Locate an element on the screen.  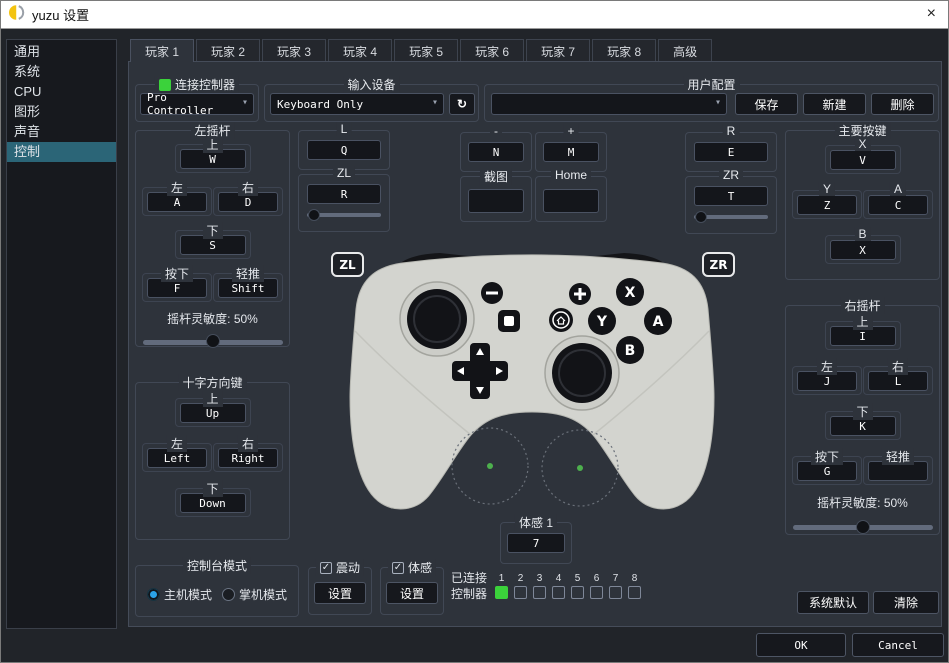
restore-defaults-button: 系统默认 is located at coordinates (833, 602).